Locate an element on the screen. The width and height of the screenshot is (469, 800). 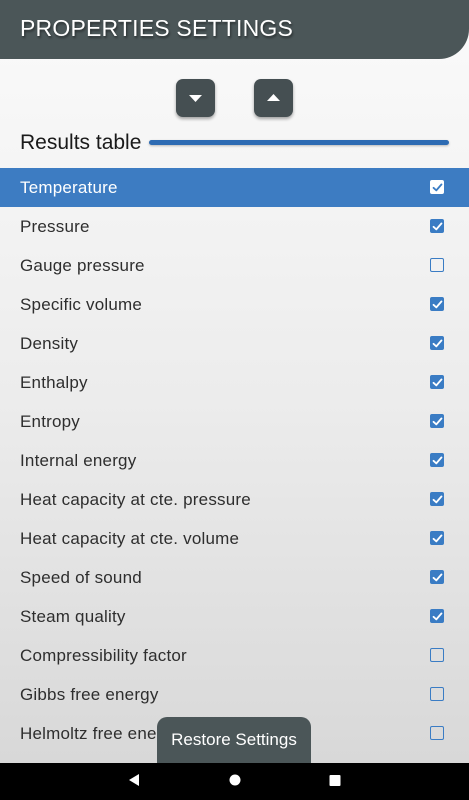
page-title: PROPERTIES SETTINGS is located at coordinates (157, 28).